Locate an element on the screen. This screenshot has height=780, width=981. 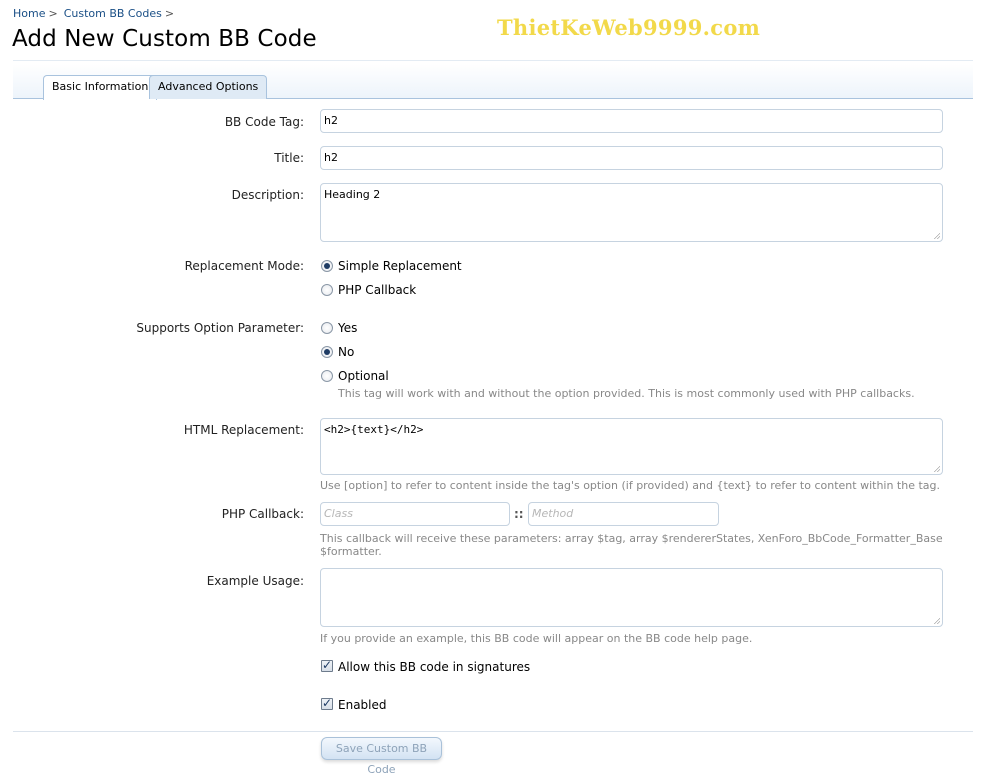
php-callback-method-input: Method is located at coordinates (623, 514).